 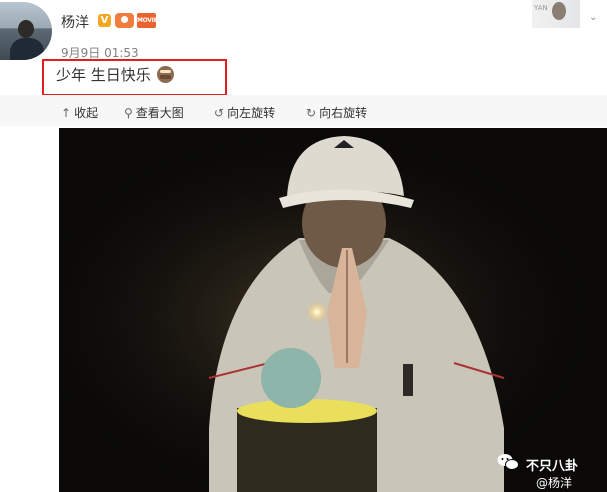 What do you see at coordinates (147, 20) in the screenshot?
I see `movie-badge-icon: MOVIE` at bounding box center [147, 20].